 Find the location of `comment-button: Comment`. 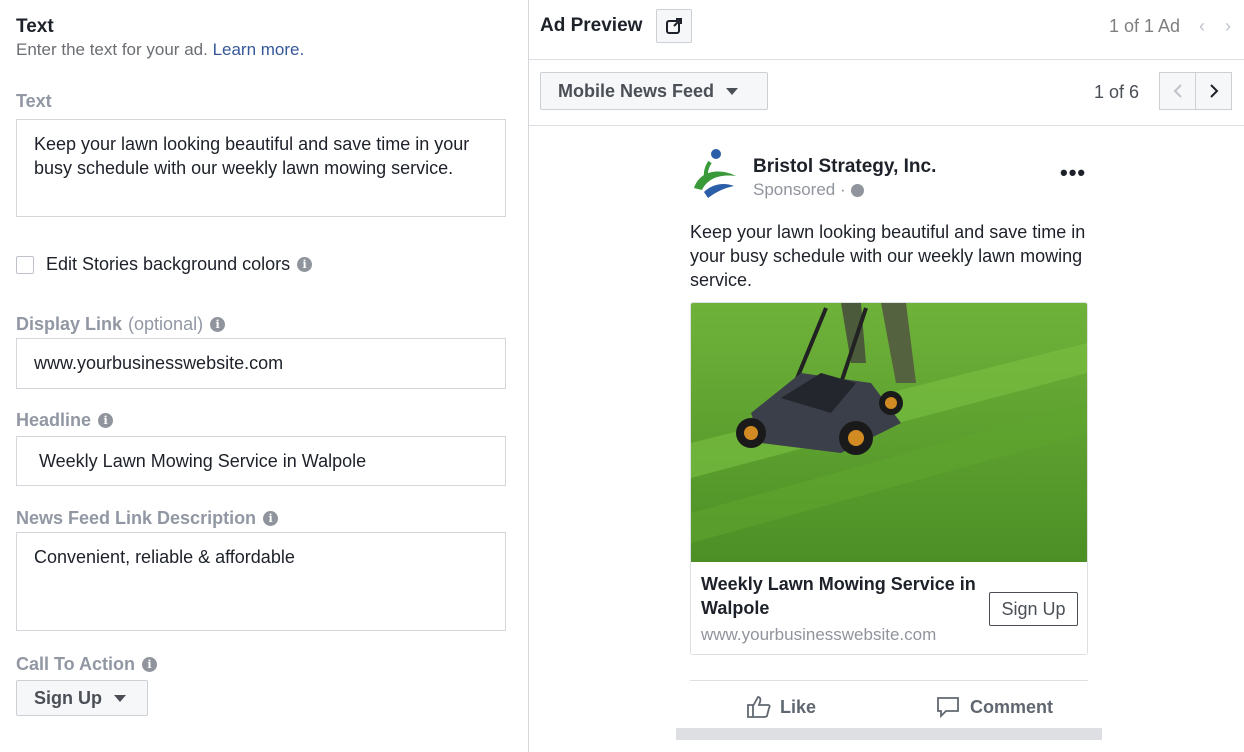

comment-button: Comment is located at coordinates (994, 707).